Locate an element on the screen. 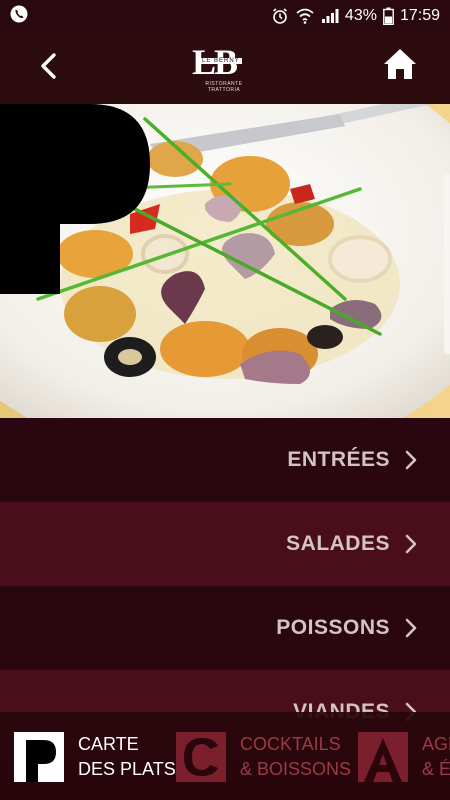 The width and height of the screenshot is (450, 800). status-left is located at coordinates (19, 16).